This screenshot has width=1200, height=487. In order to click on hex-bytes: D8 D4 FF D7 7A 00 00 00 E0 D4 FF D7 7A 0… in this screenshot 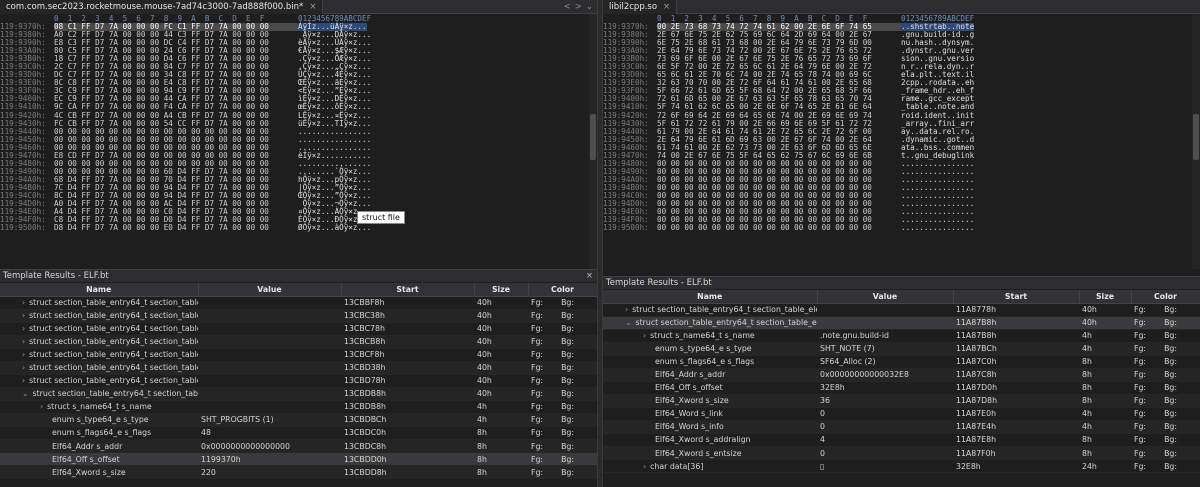, I will do `click(176, 228)`.